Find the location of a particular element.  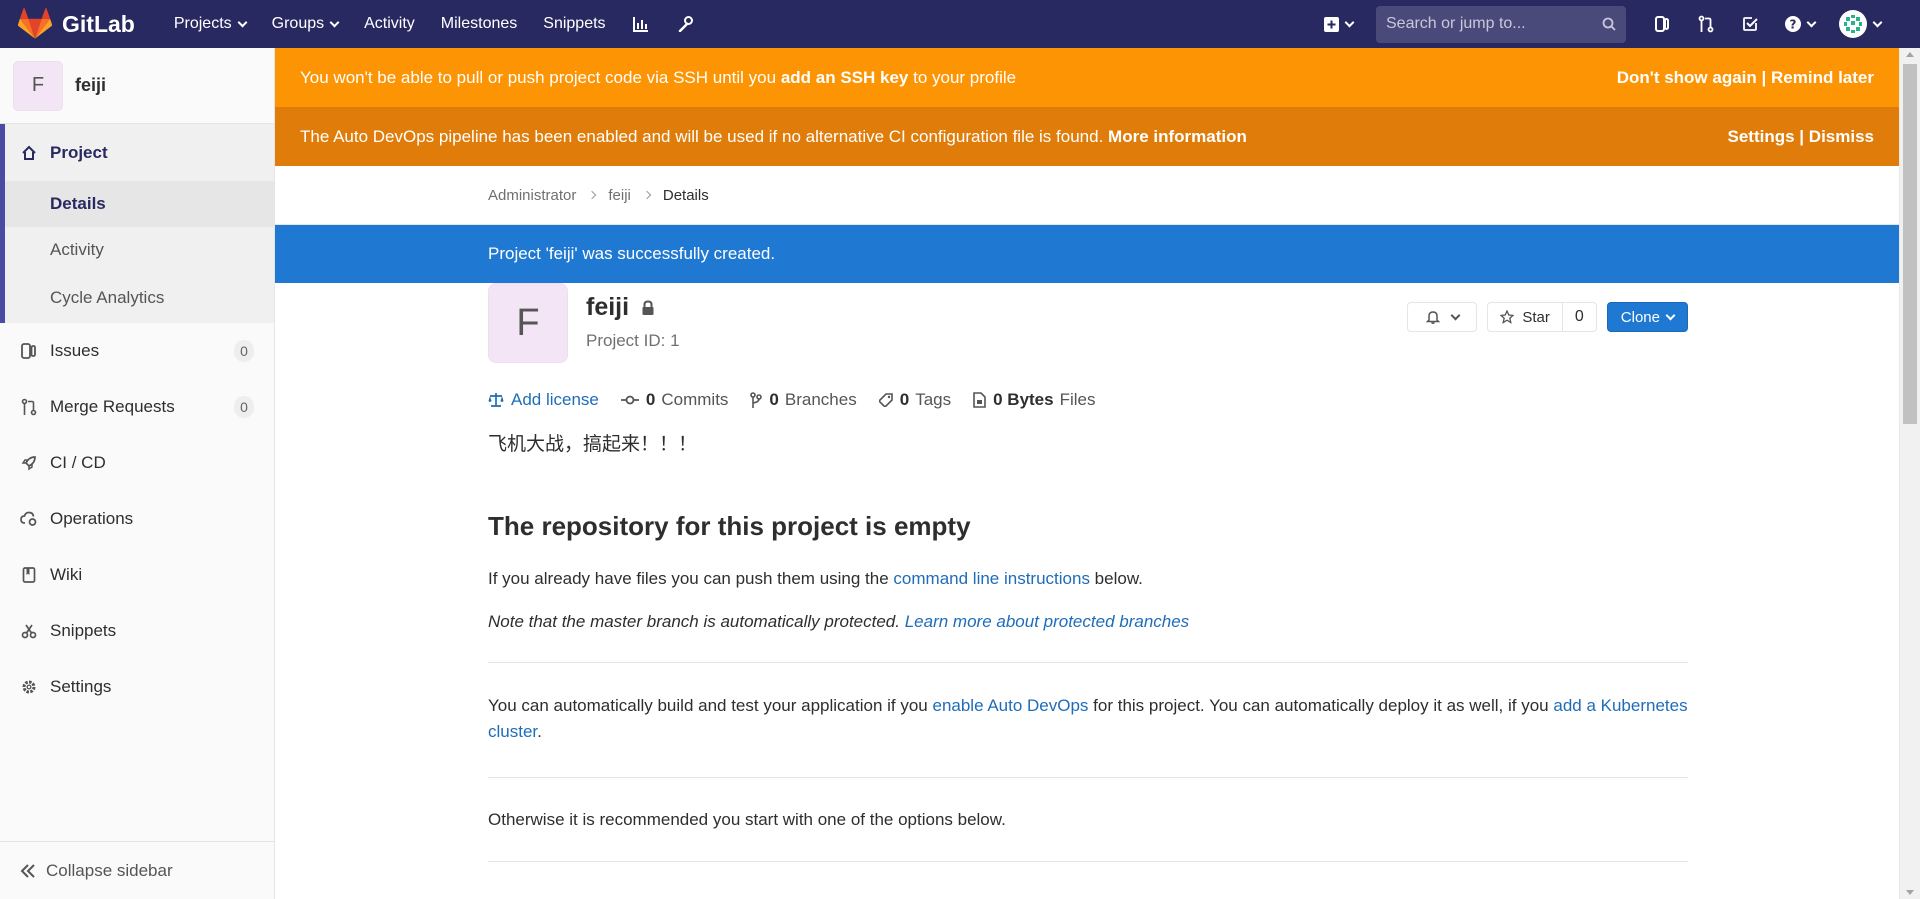

scissors-icon is located at coordinates (29, 631).